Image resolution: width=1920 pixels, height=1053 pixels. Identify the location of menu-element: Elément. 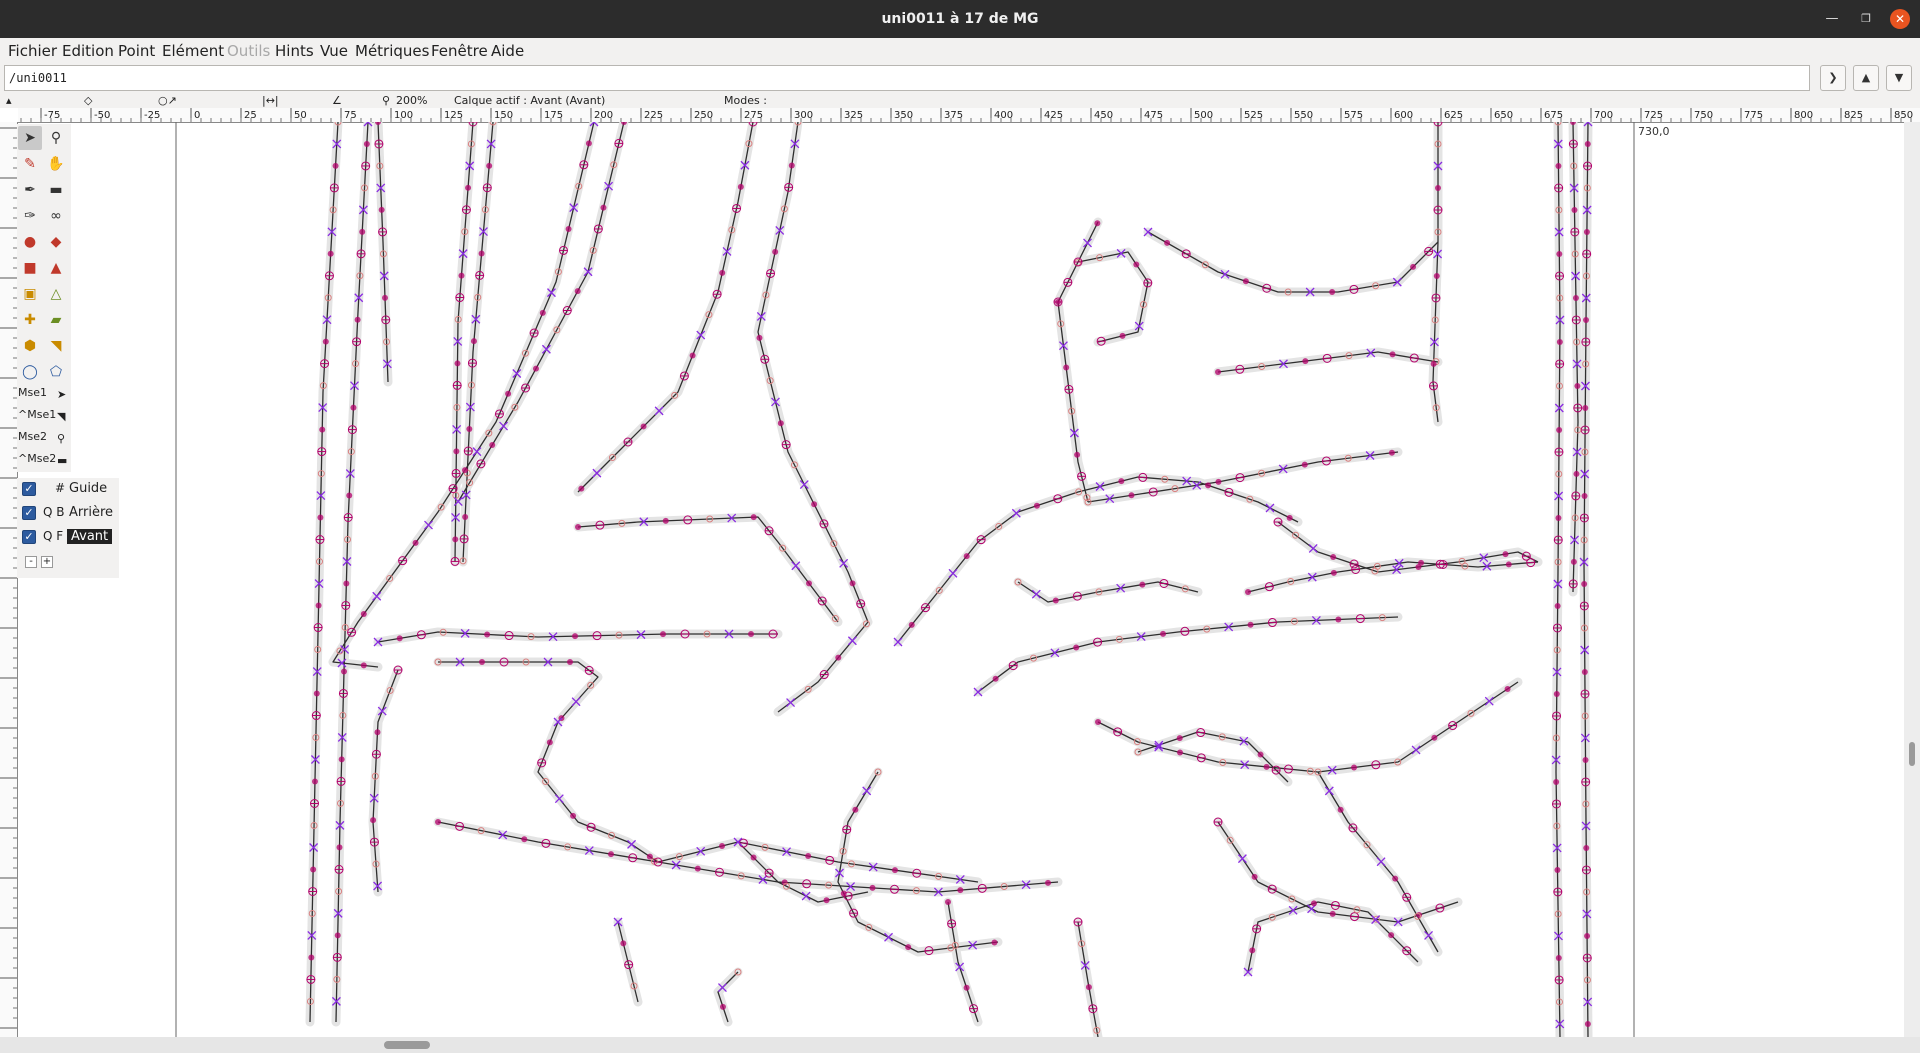
(193, 51).